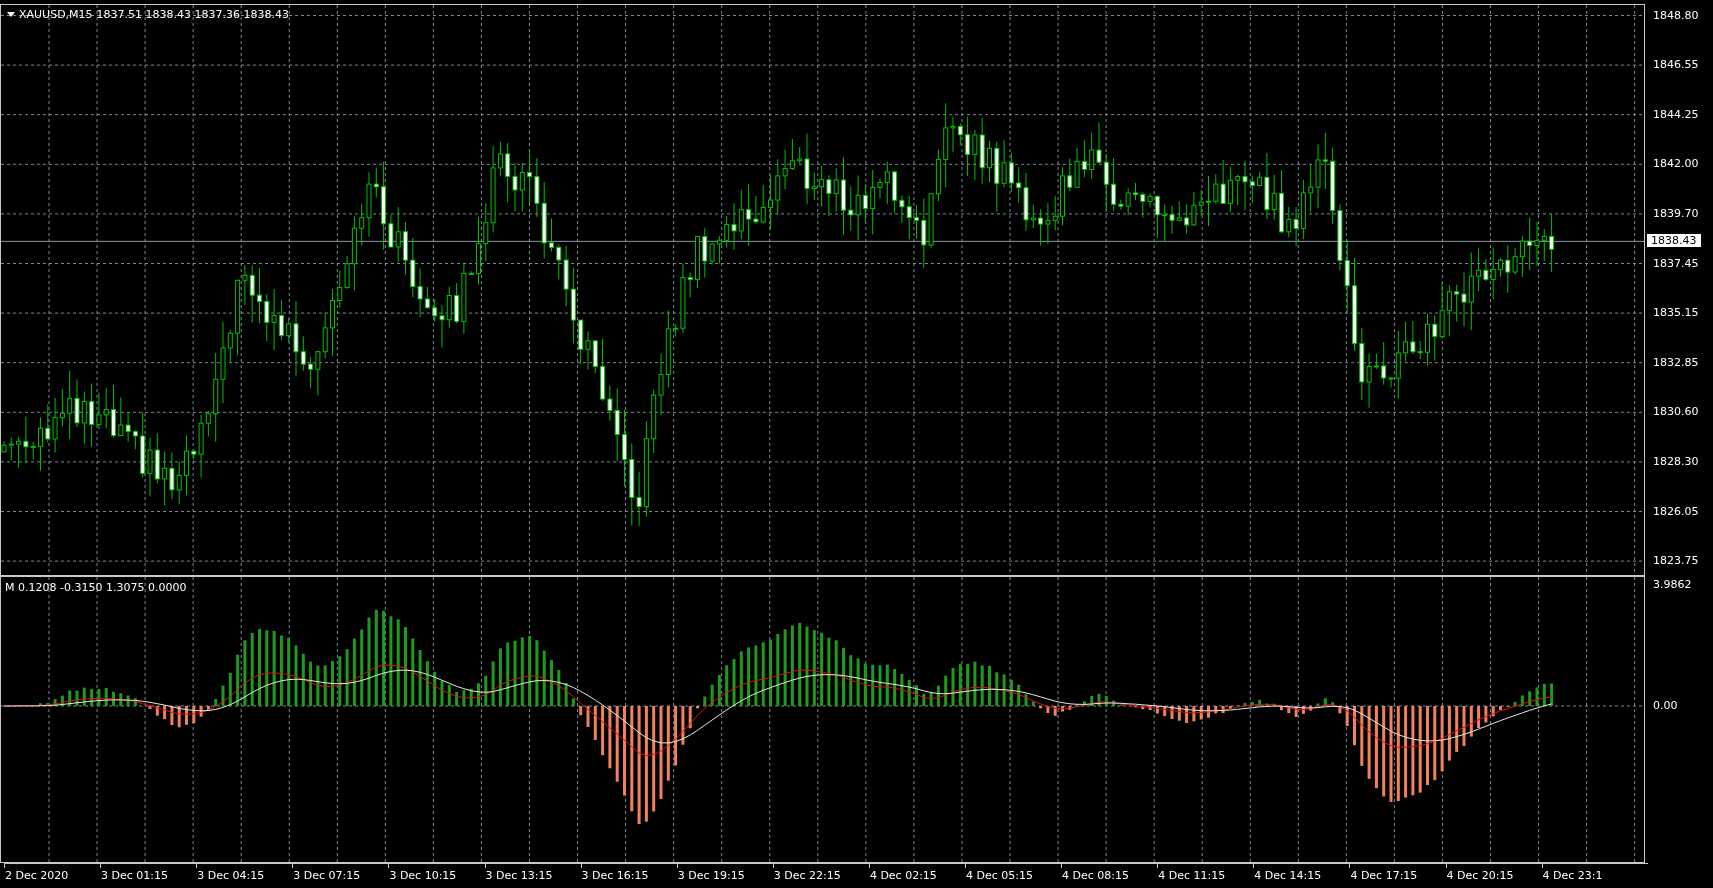 The height and width of the screenshot is (888, 1713). I want to click on time-label: 4 Dec 11:15, so click(1192, 875).